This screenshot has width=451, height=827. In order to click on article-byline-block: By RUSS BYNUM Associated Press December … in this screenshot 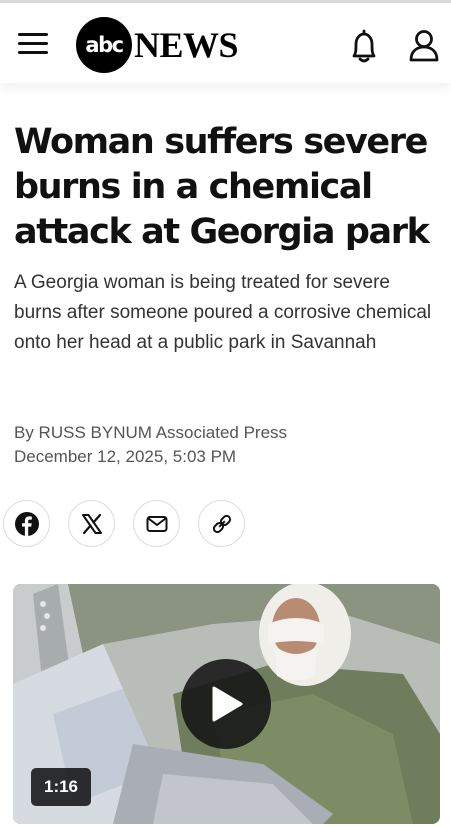, I will do `click(224, 445)`.